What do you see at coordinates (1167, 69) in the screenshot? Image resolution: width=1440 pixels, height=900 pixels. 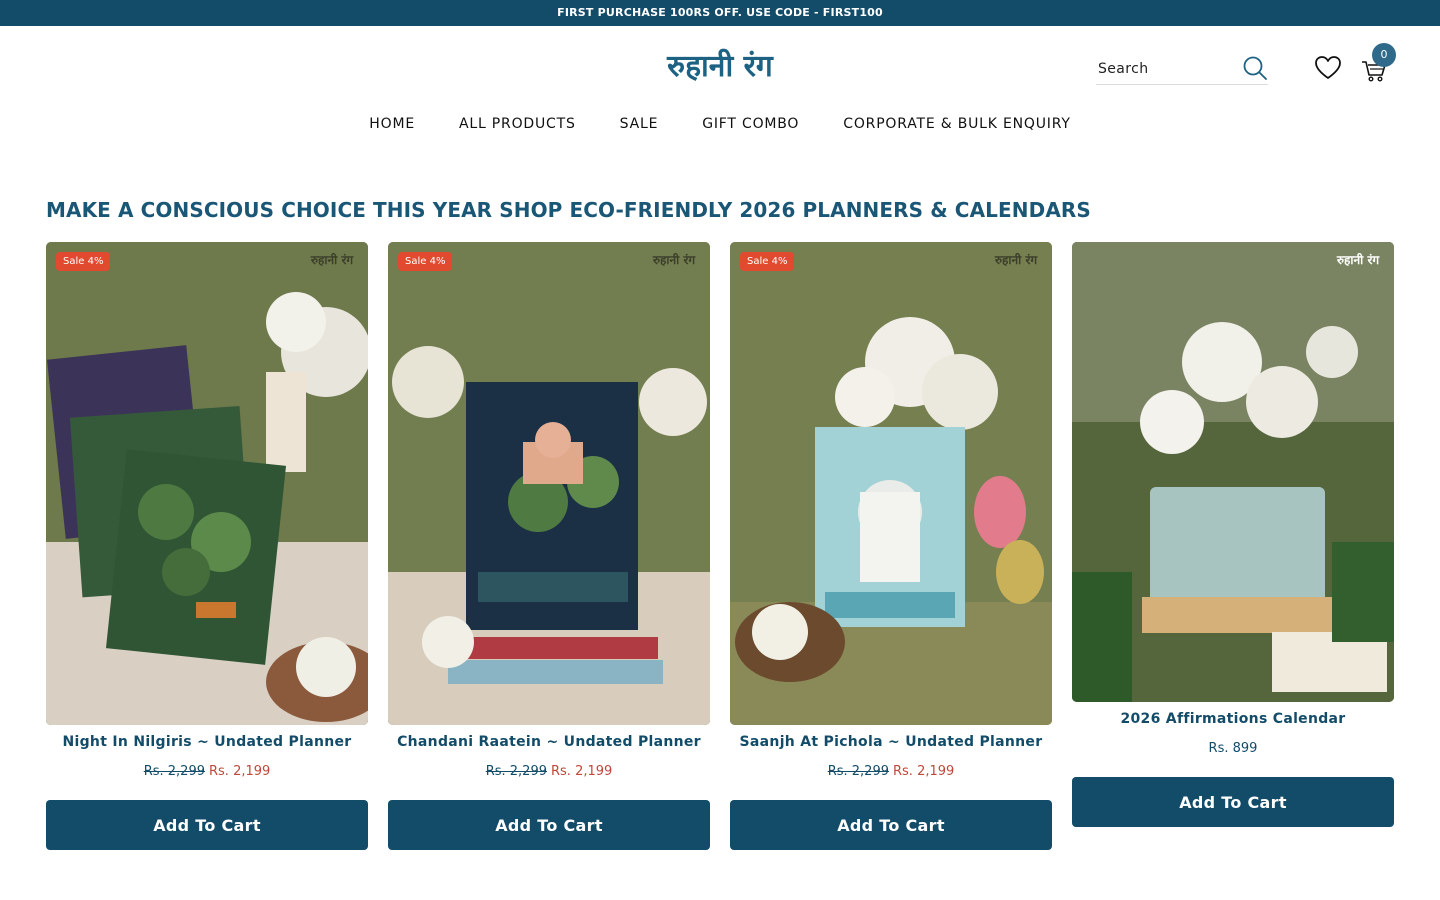 I see `search-input` at bounding box center [1167, 69].